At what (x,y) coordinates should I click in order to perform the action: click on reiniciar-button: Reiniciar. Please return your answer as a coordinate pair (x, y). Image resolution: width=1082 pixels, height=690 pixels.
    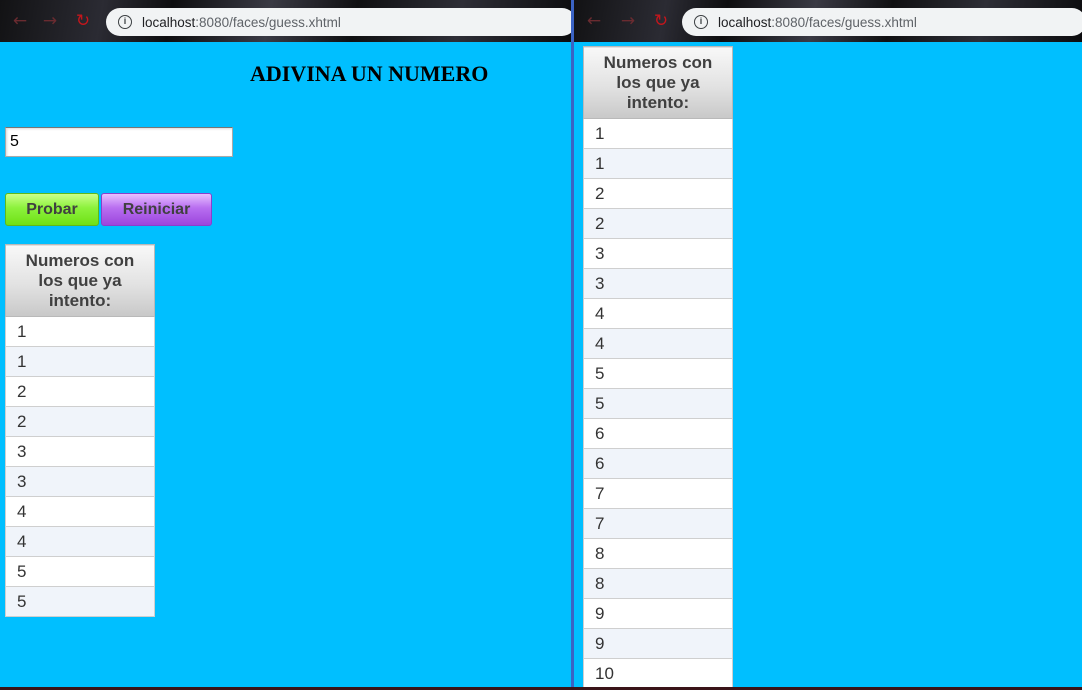
    Looking at the image, I should click on (156, 209).